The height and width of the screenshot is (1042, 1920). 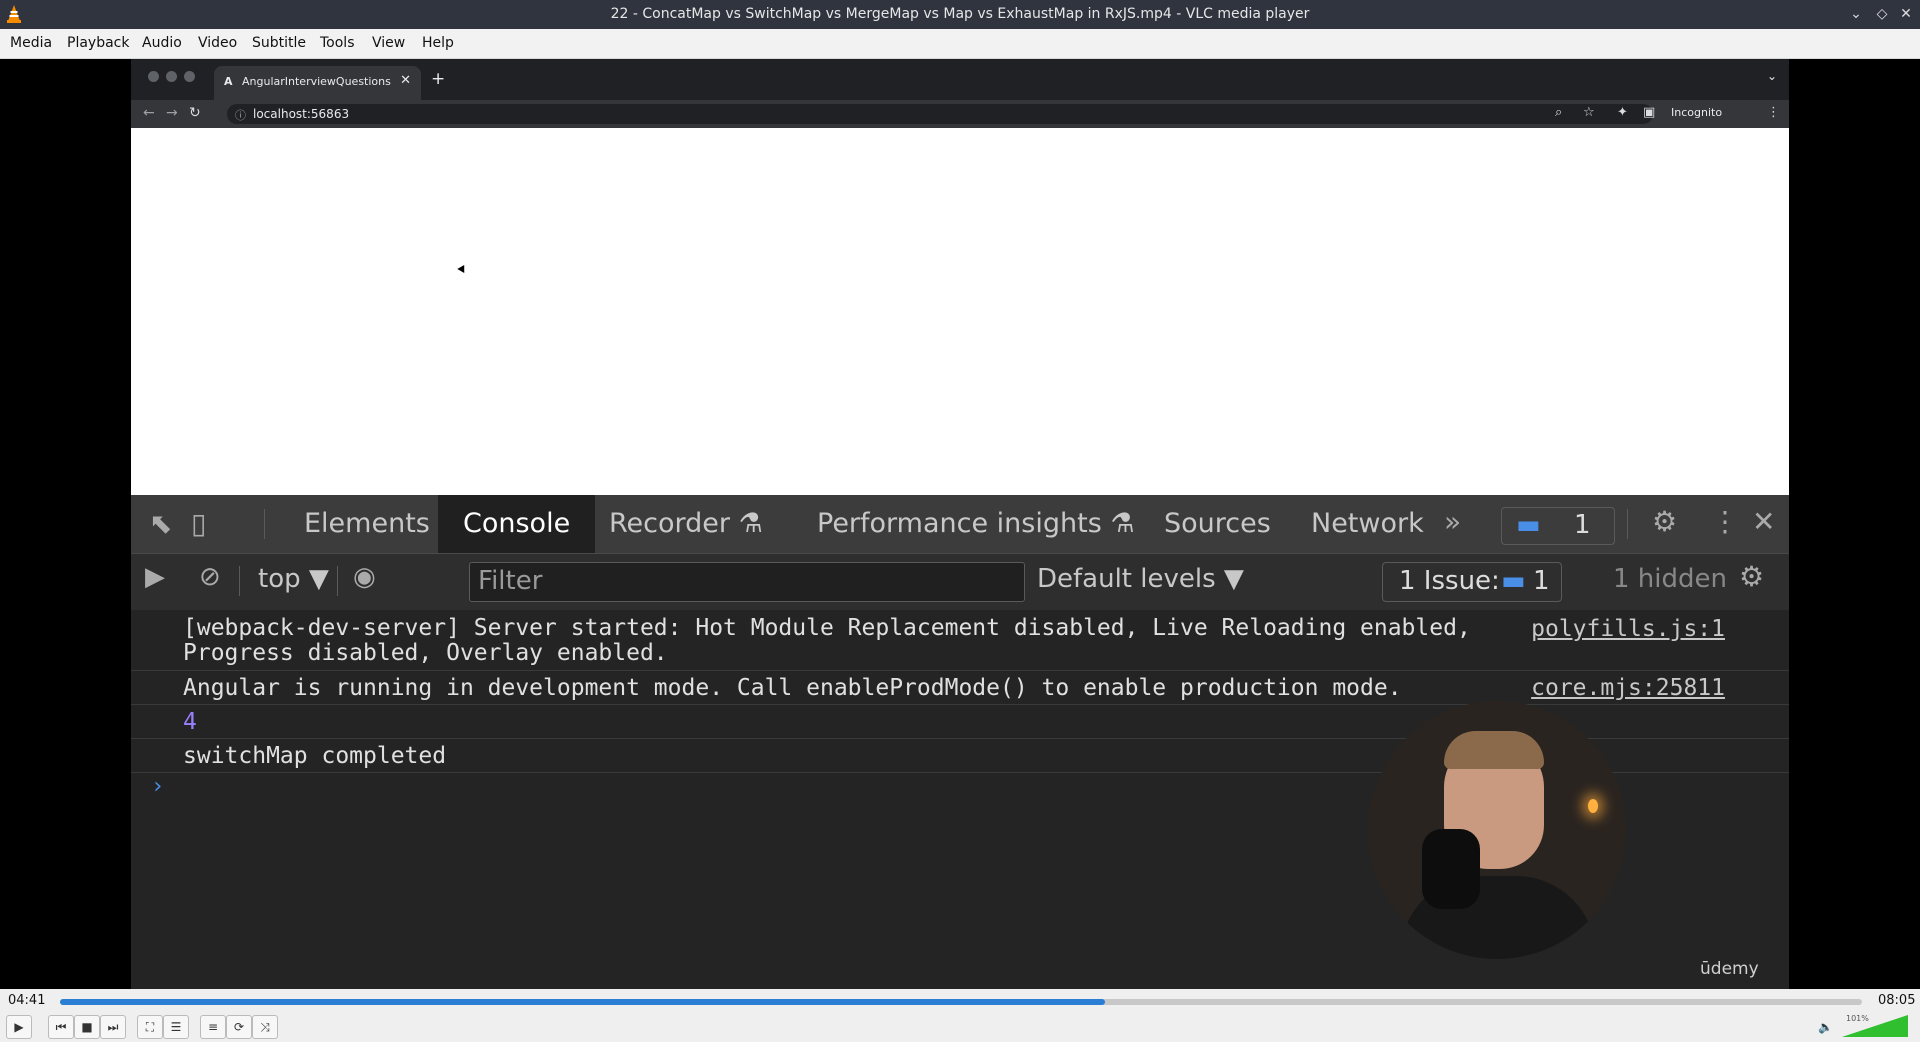 What do you see at coordinates (1897, 1000) in the screenshot?
I see `total-duration: 08:05` at bounding box center [1897, 1000].